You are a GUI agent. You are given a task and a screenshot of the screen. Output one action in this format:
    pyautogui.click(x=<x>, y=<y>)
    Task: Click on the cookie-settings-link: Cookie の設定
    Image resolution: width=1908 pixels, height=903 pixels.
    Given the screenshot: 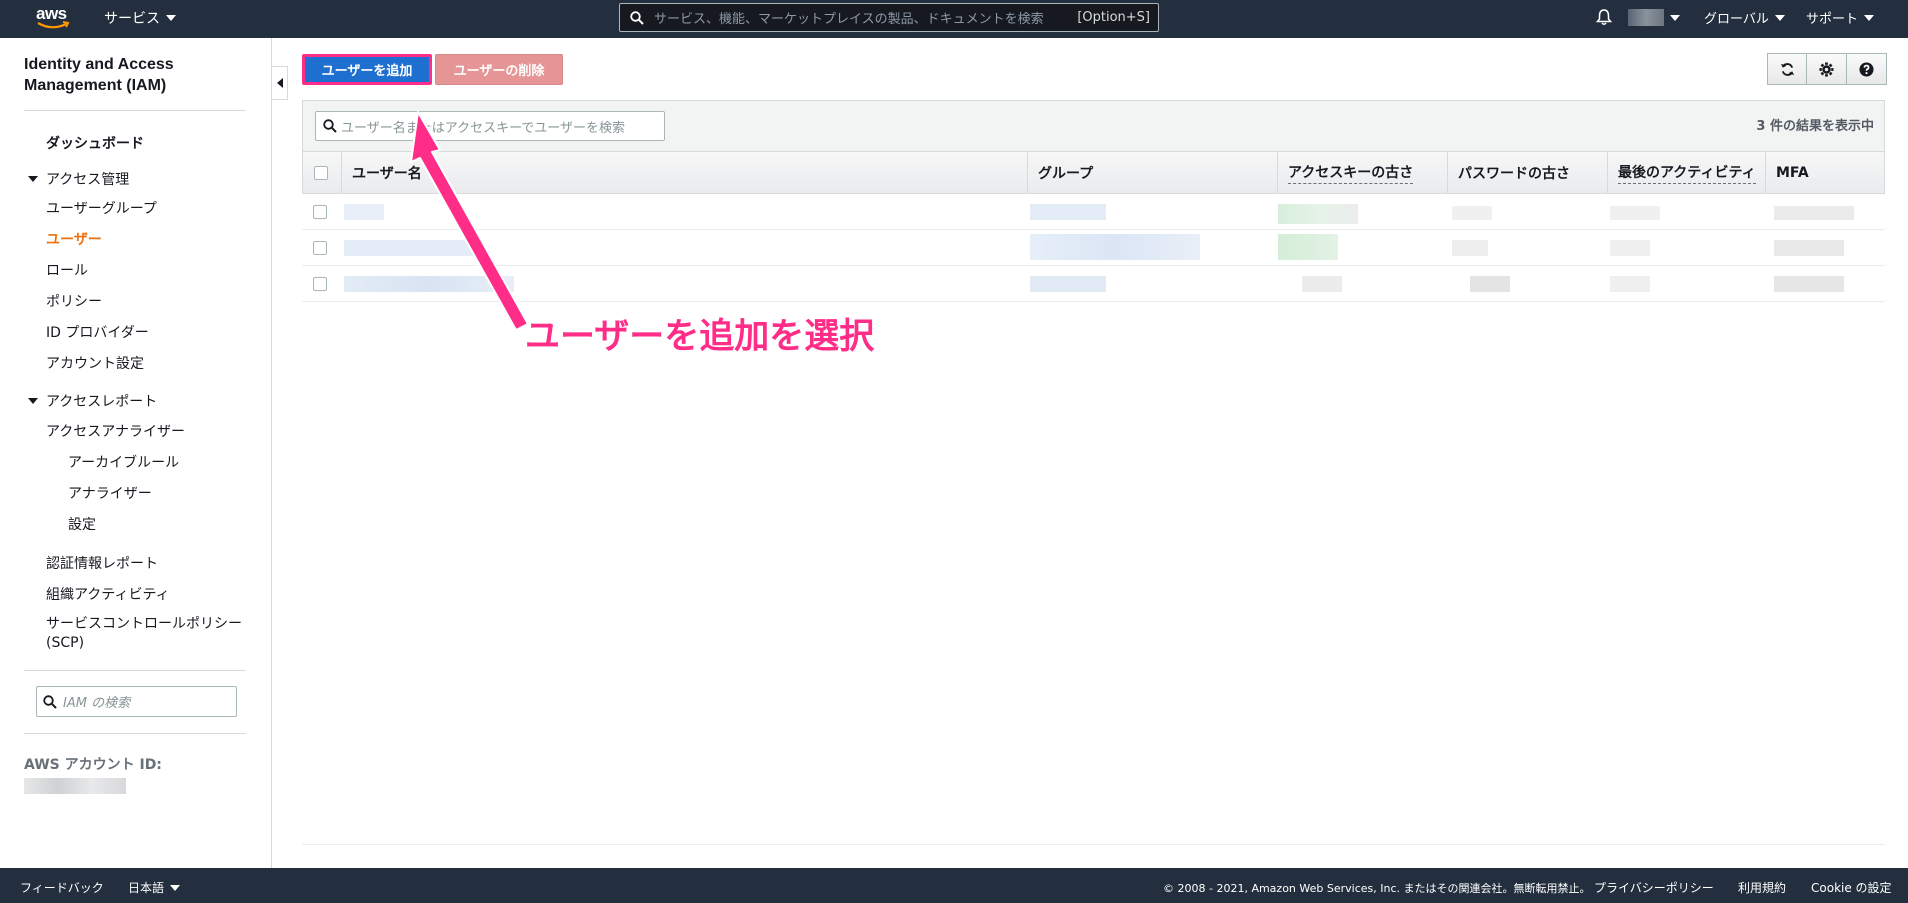 What is the action you would take?
    pyautogui.click(x=1851, y=887)
    